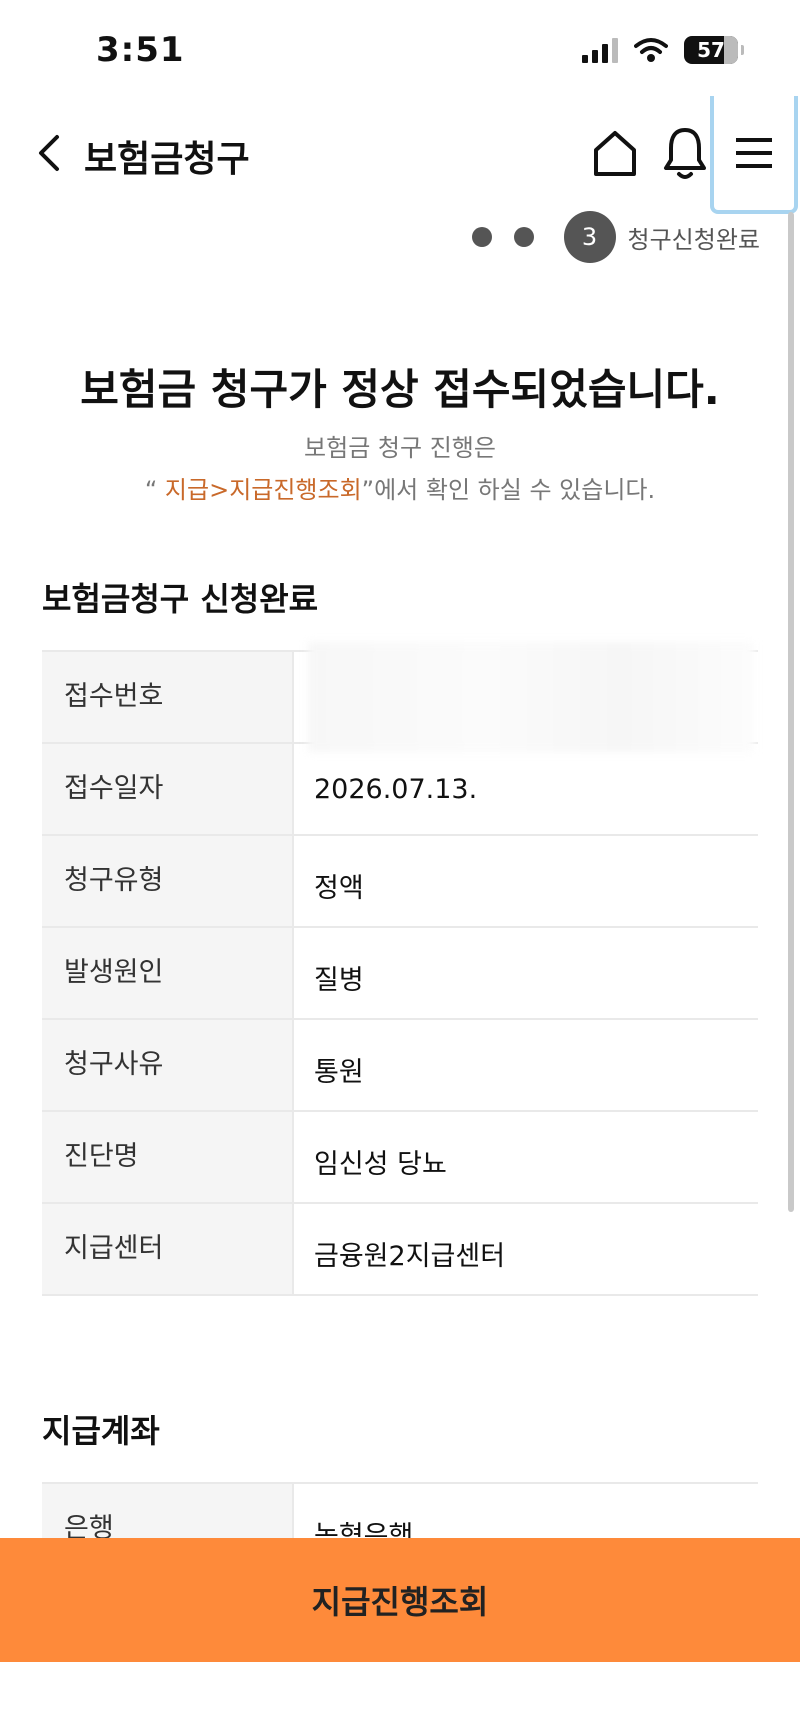  I want to click on table-row: 청구유형 정액, so click(400, 882).